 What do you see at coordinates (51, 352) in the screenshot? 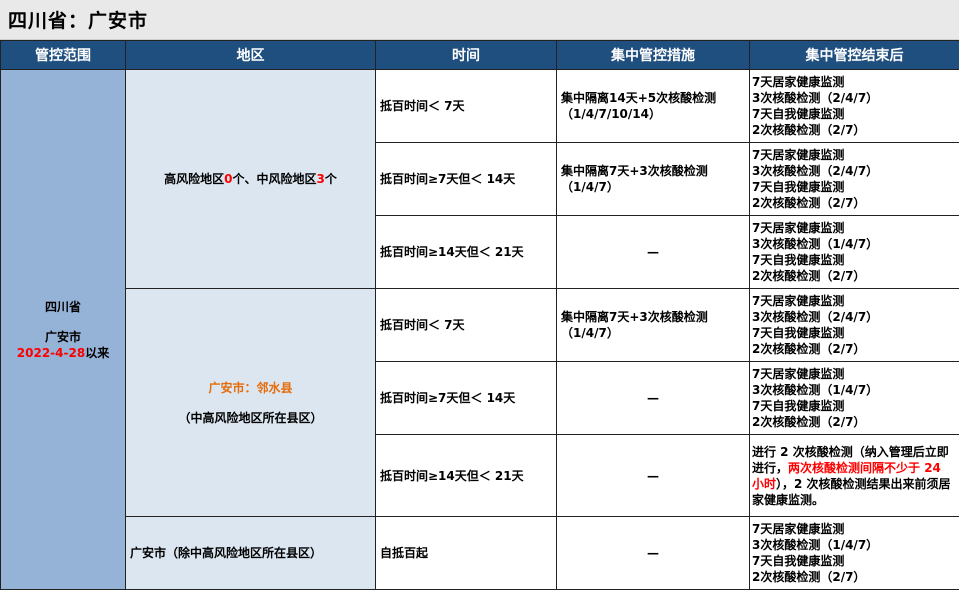
I see `scope-date: 2022-4-28` at bounding box center [51, 352].